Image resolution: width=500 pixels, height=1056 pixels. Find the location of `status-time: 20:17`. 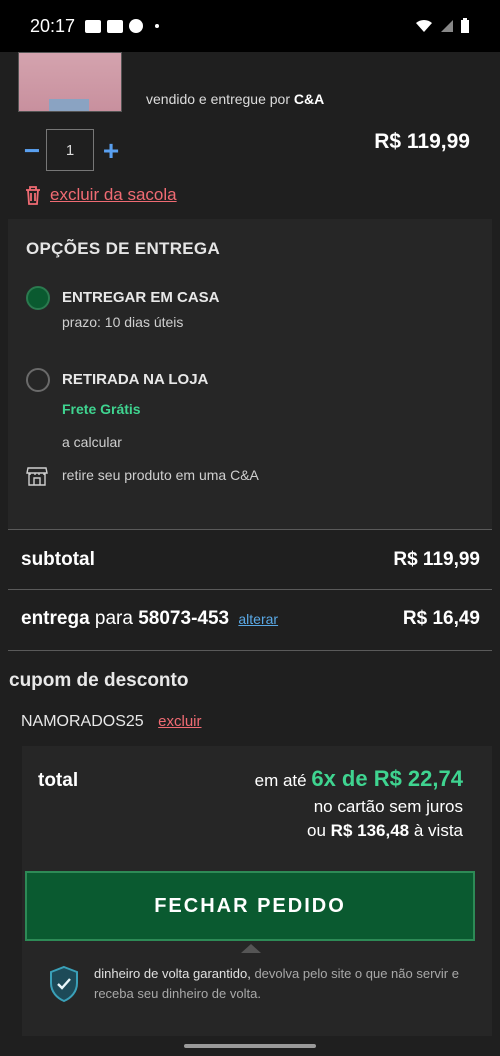

status-time: 20:17 is located at coordinates (53, 25).